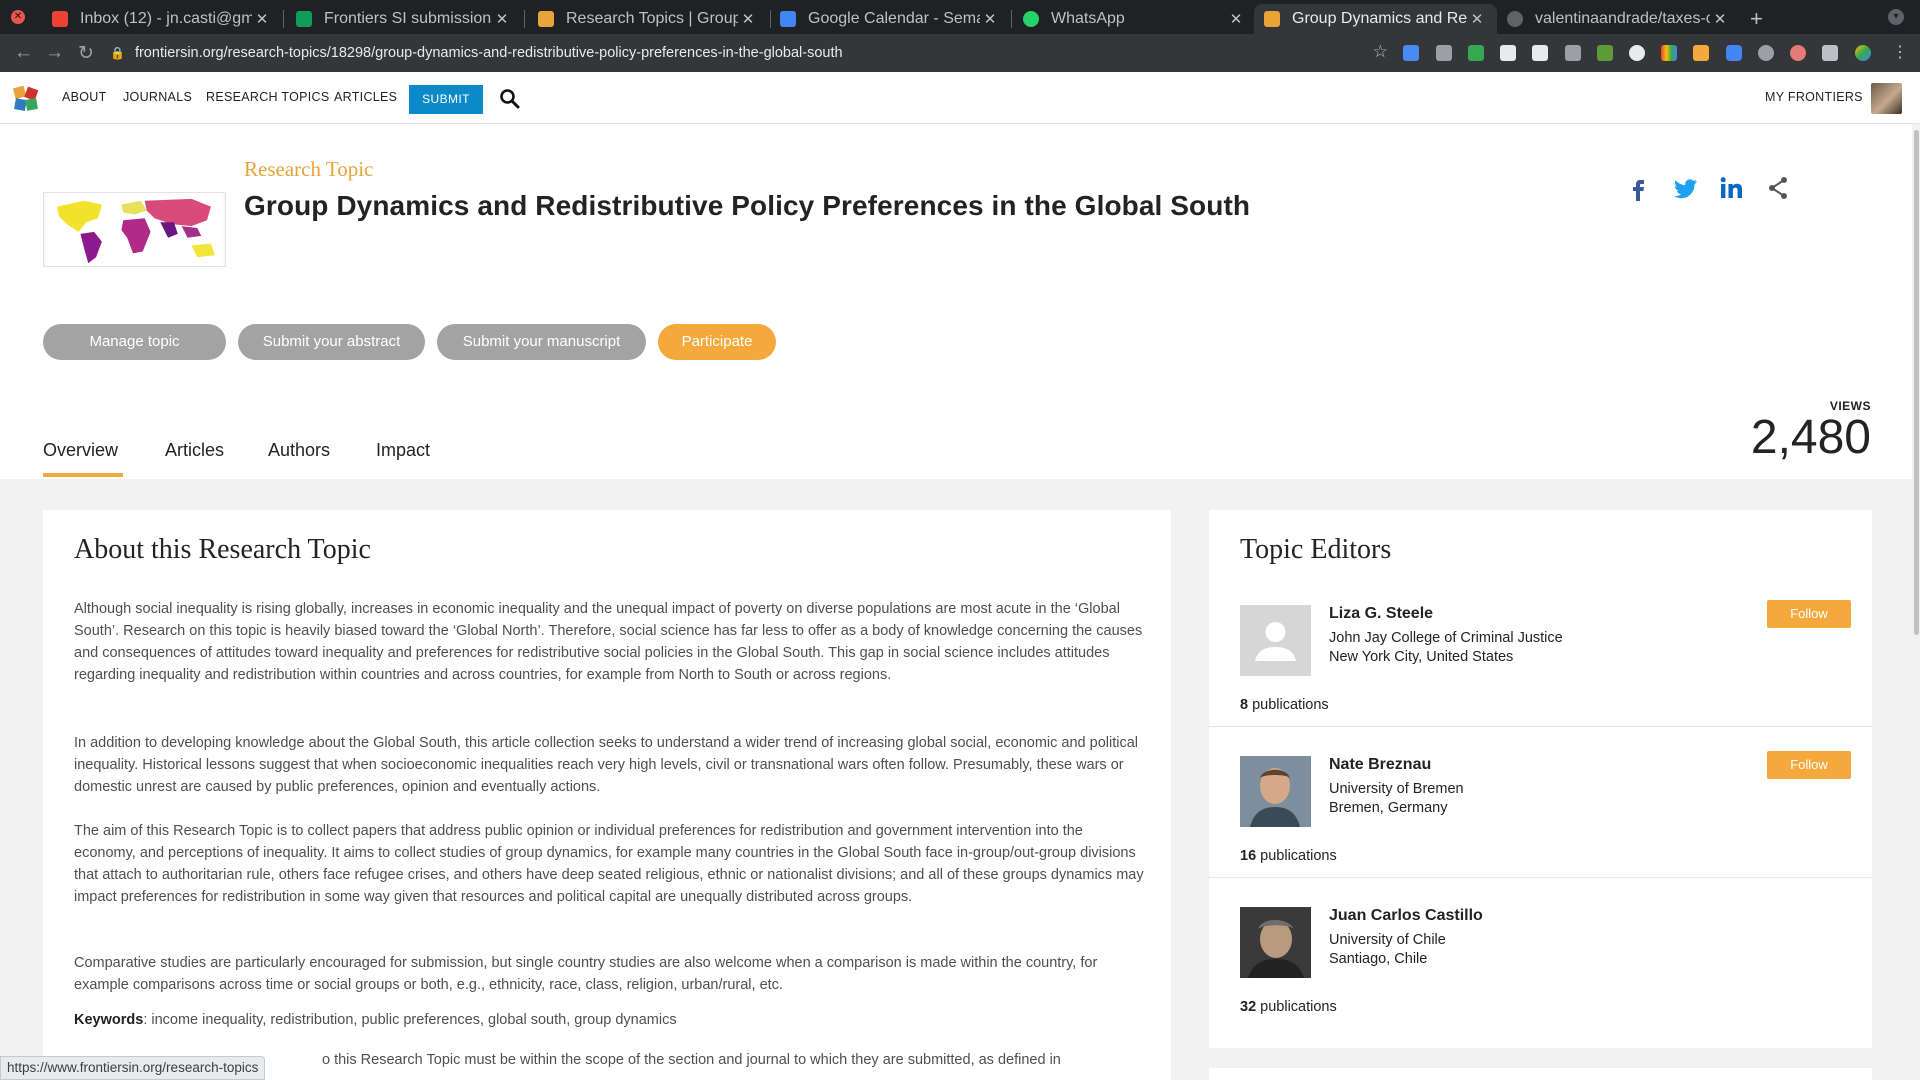 The height and width of the screenshot is (1080, 1920). What do you see at coordinates (446, 99) in the screenshot?
I see `submit-button: SUBMIT` at bounding box center [446, 99].